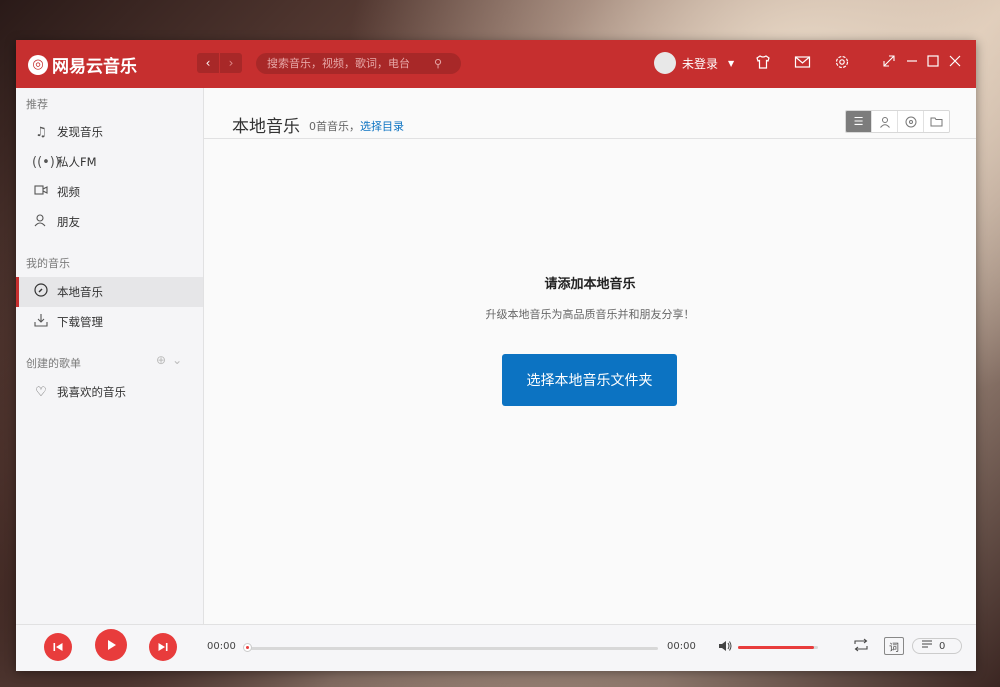  Describe the element at coordinates (109, 292) in the screenshot. I see `sidebar-item-local-music: 本地音乐` at that location.